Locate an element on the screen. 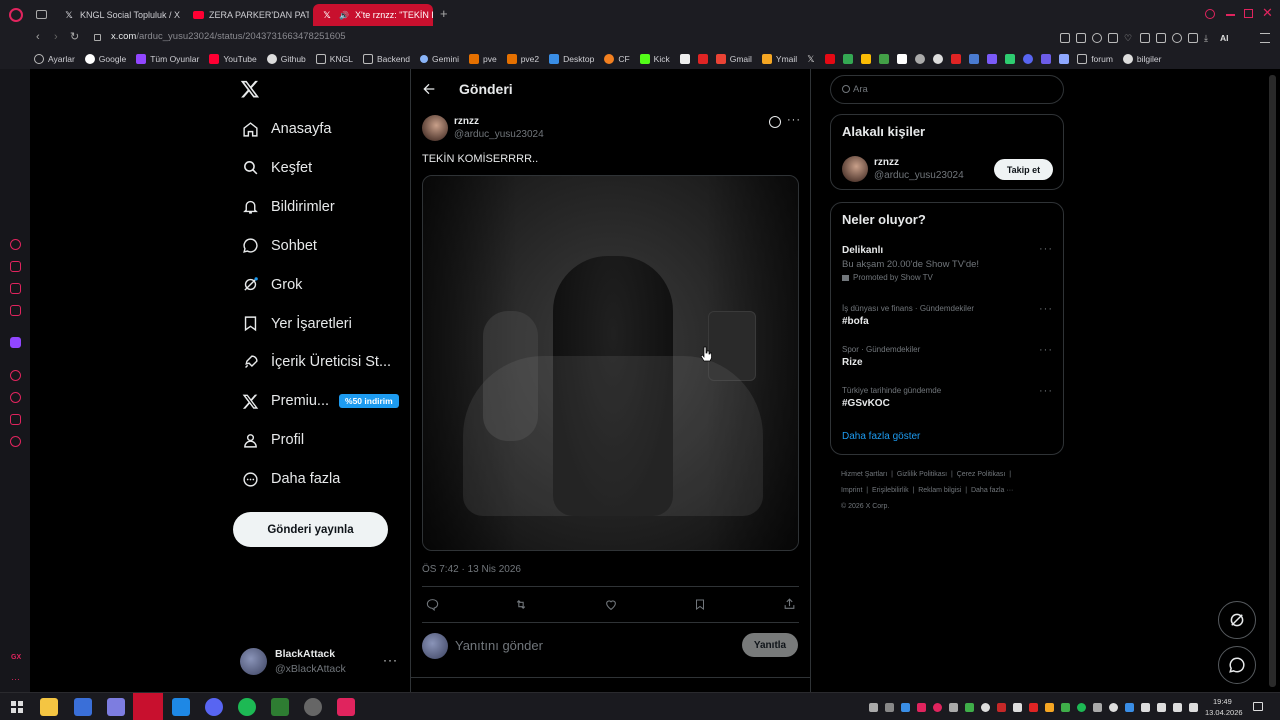 This screenshot has height=720, width=1280. browser-taskbar-icon is located at coordinates (148, 706).